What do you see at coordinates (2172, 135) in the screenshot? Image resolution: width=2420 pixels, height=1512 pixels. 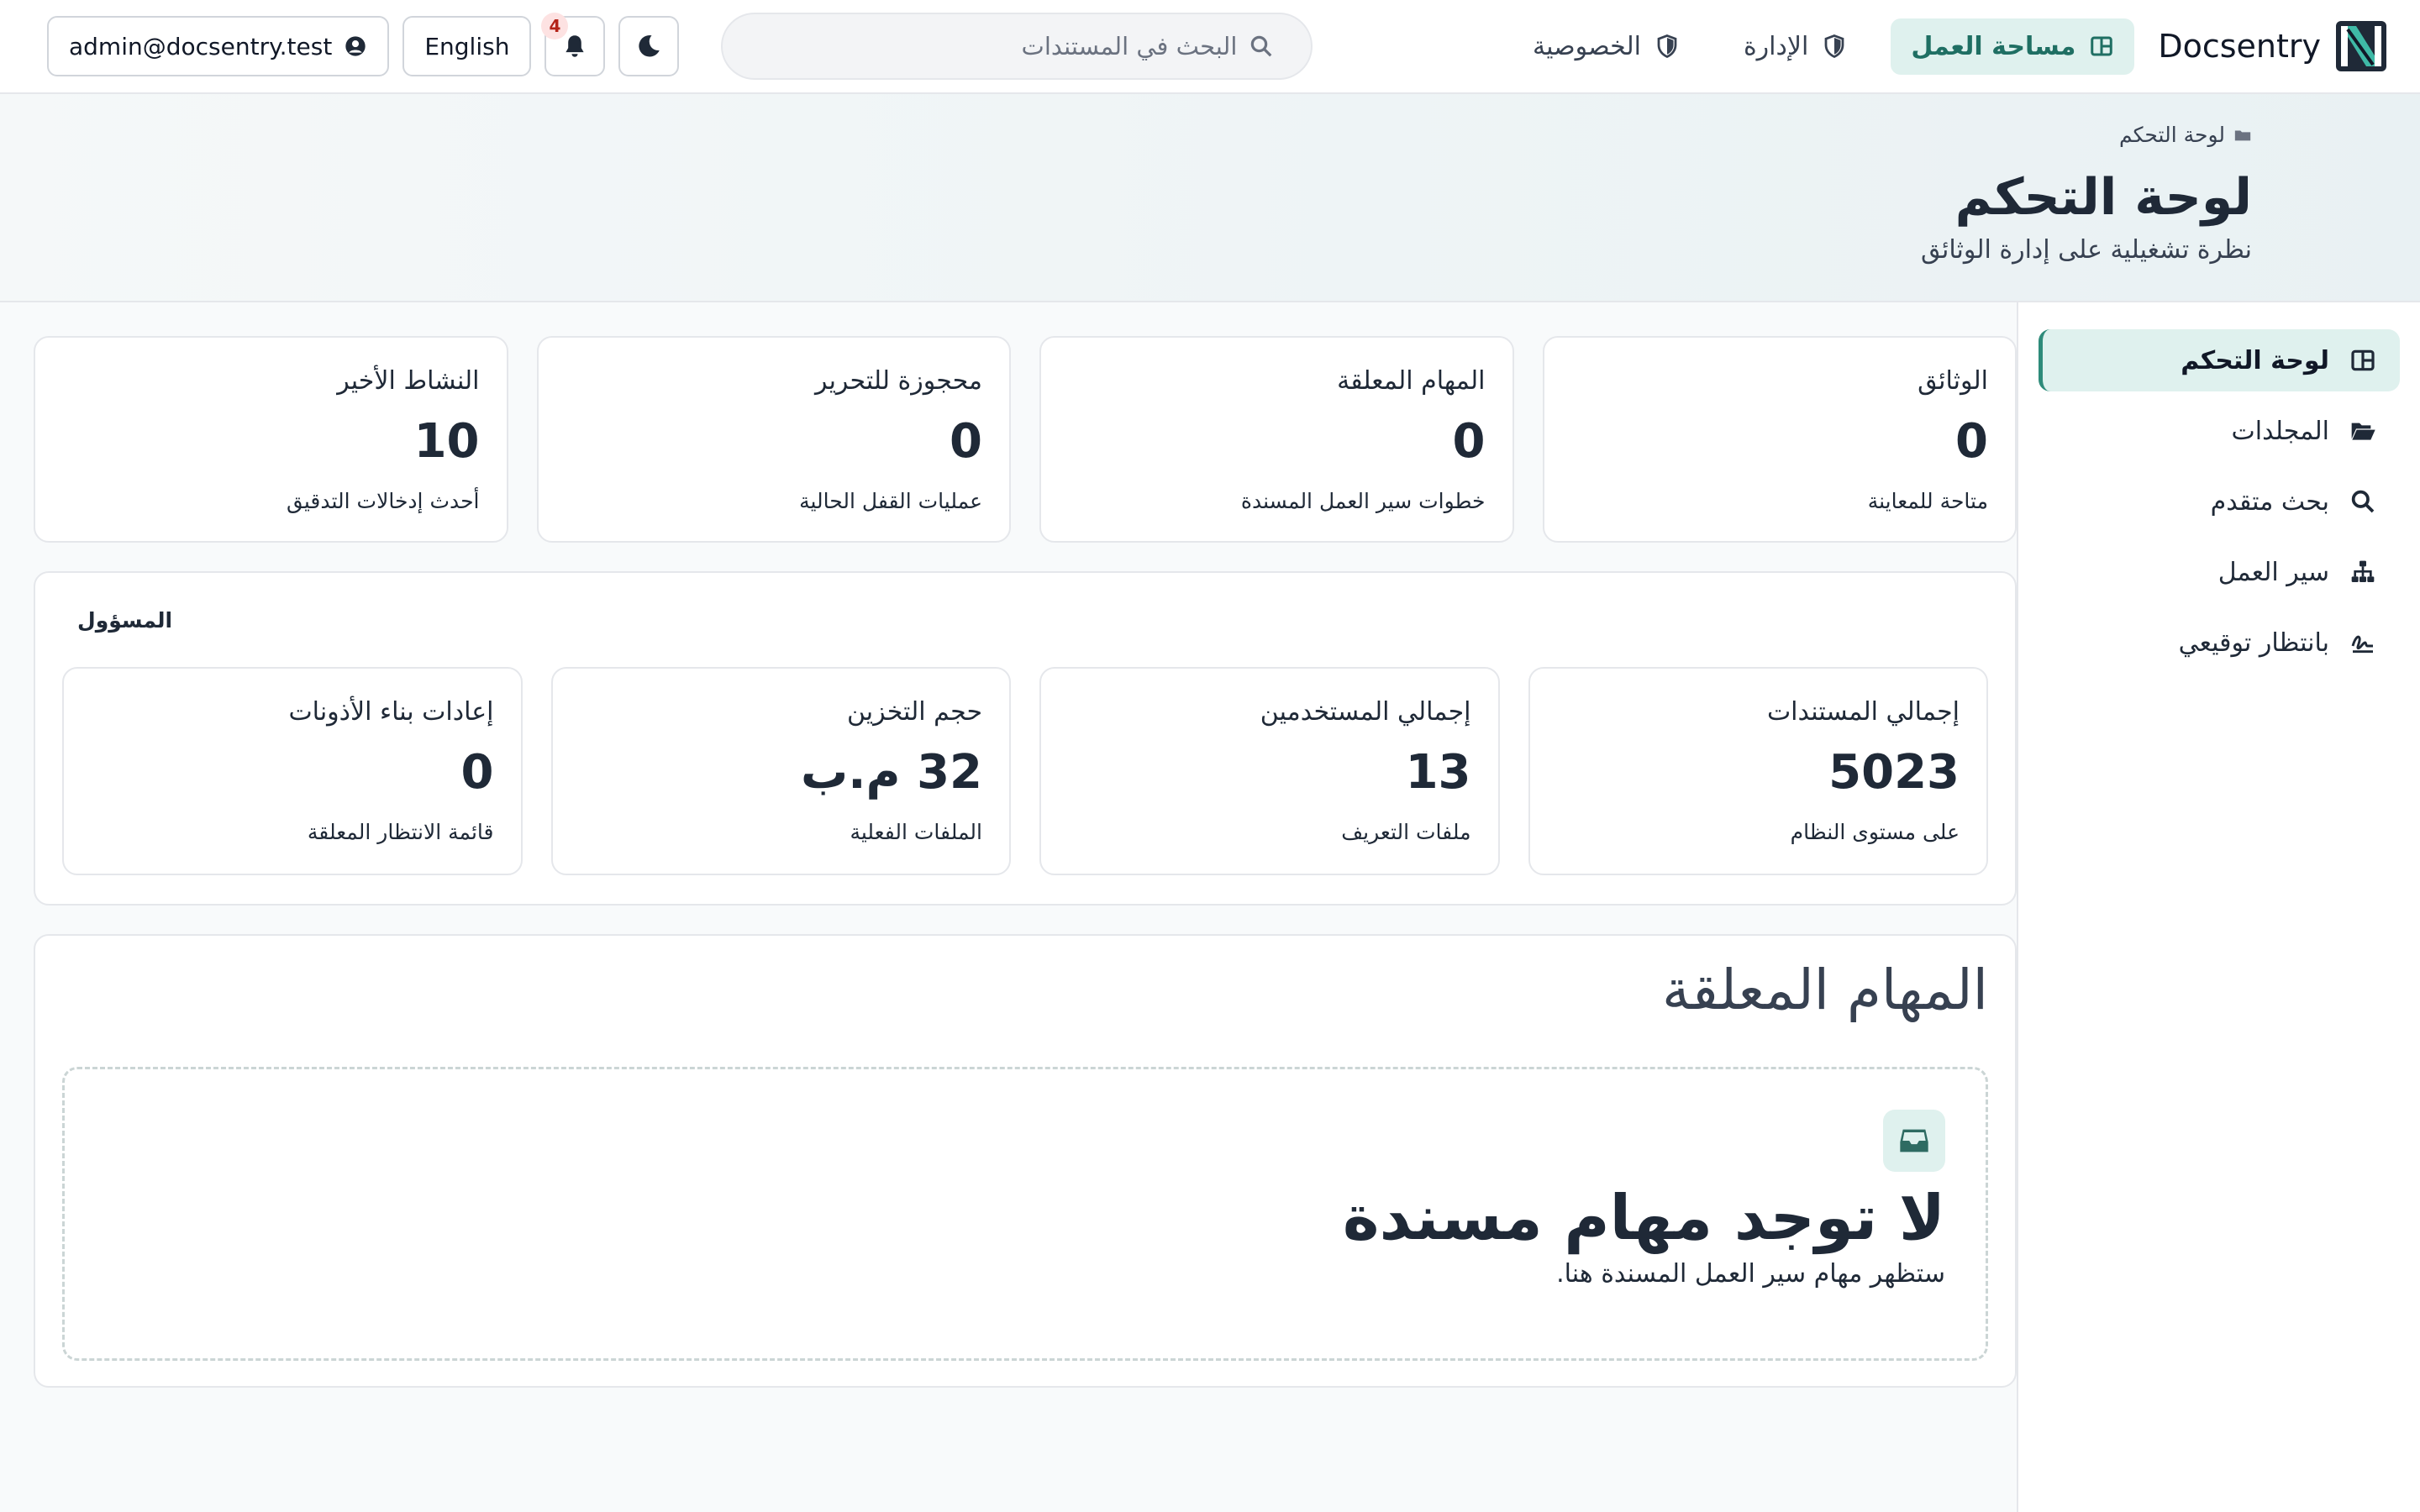 I see `breadcrumb-item: لوحة التحكم` at bounding box center [2172, 135].